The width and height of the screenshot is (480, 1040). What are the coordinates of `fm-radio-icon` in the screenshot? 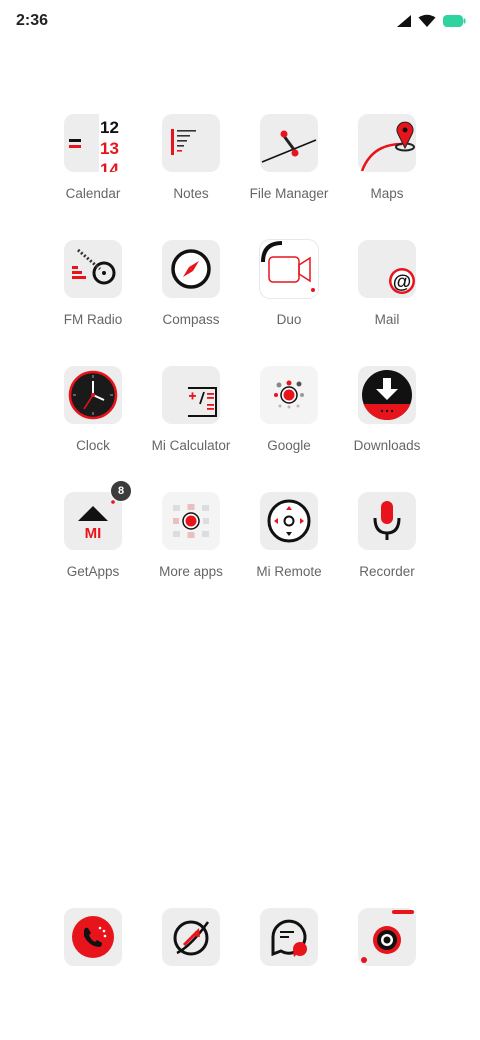 It's located at (93, 269).